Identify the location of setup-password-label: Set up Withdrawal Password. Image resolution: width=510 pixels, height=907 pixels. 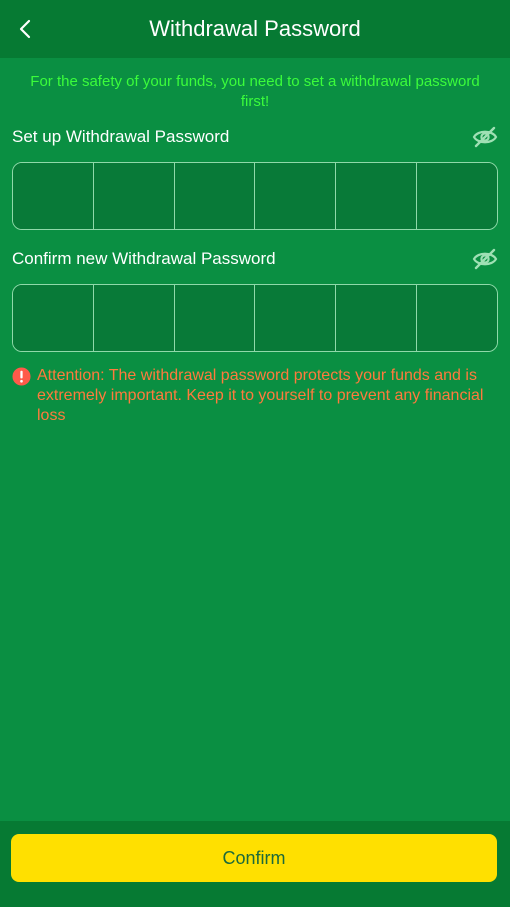
(121, 136).